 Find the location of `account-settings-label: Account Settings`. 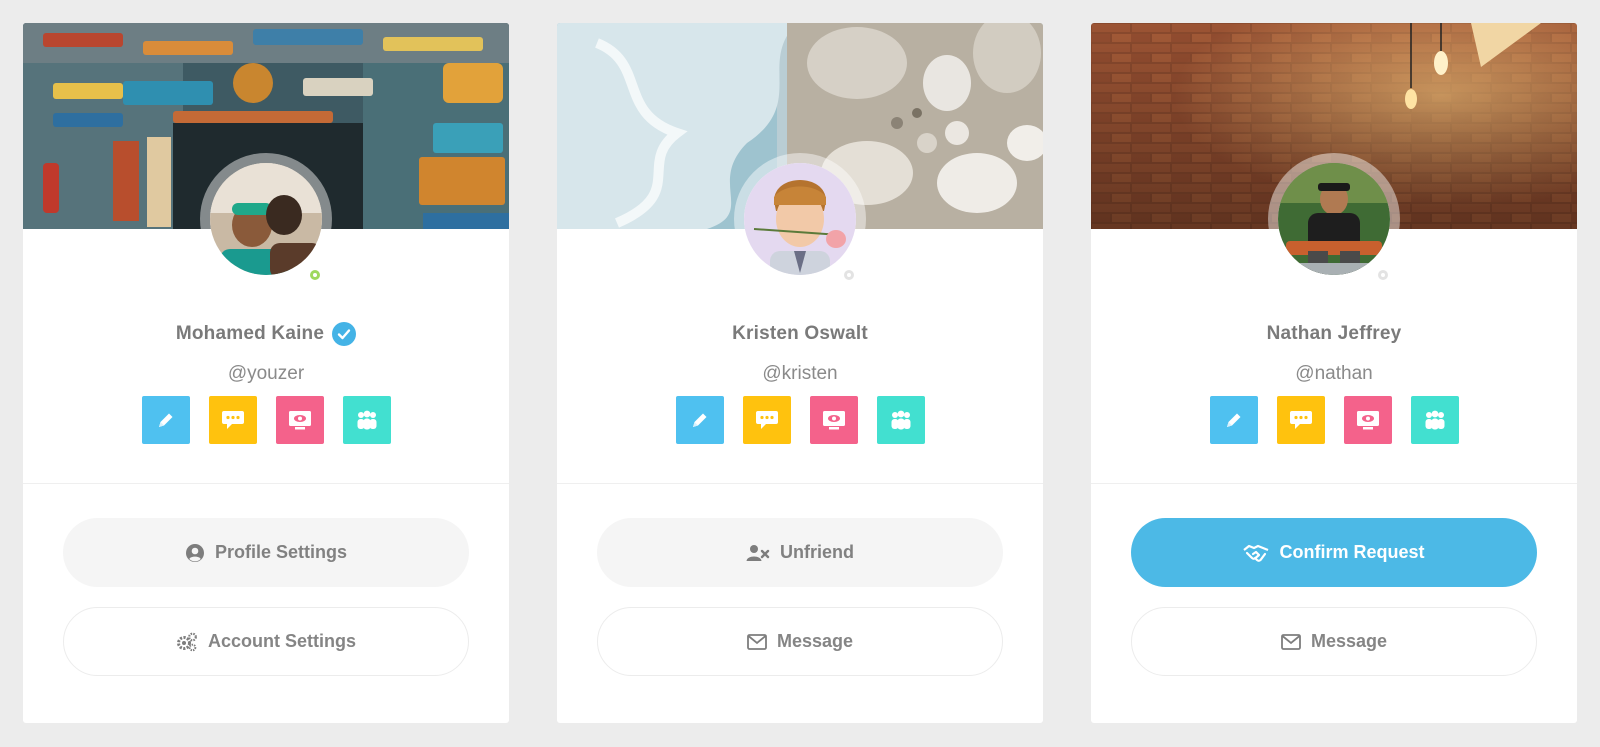

account-settings-label: Account Settings is located at coordinates (281, 641).